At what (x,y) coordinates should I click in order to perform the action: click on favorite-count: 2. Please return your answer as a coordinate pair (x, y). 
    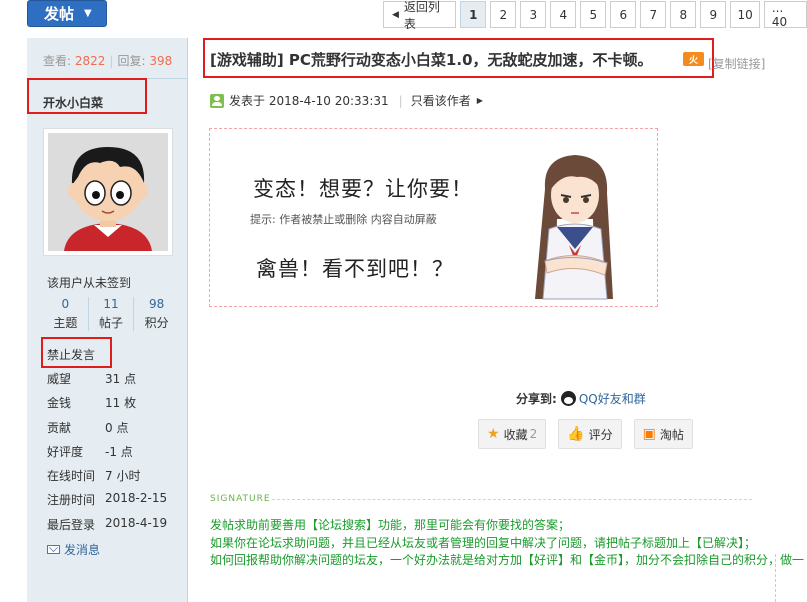
    Looking at the image, I should click on (533, 434).